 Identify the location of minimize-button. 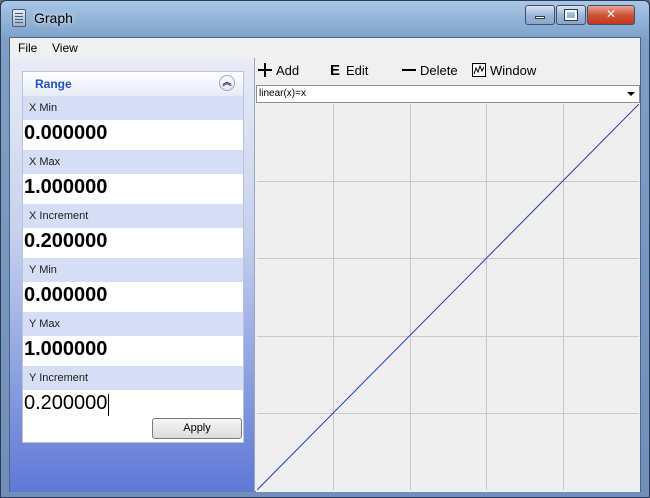
(540, 15).